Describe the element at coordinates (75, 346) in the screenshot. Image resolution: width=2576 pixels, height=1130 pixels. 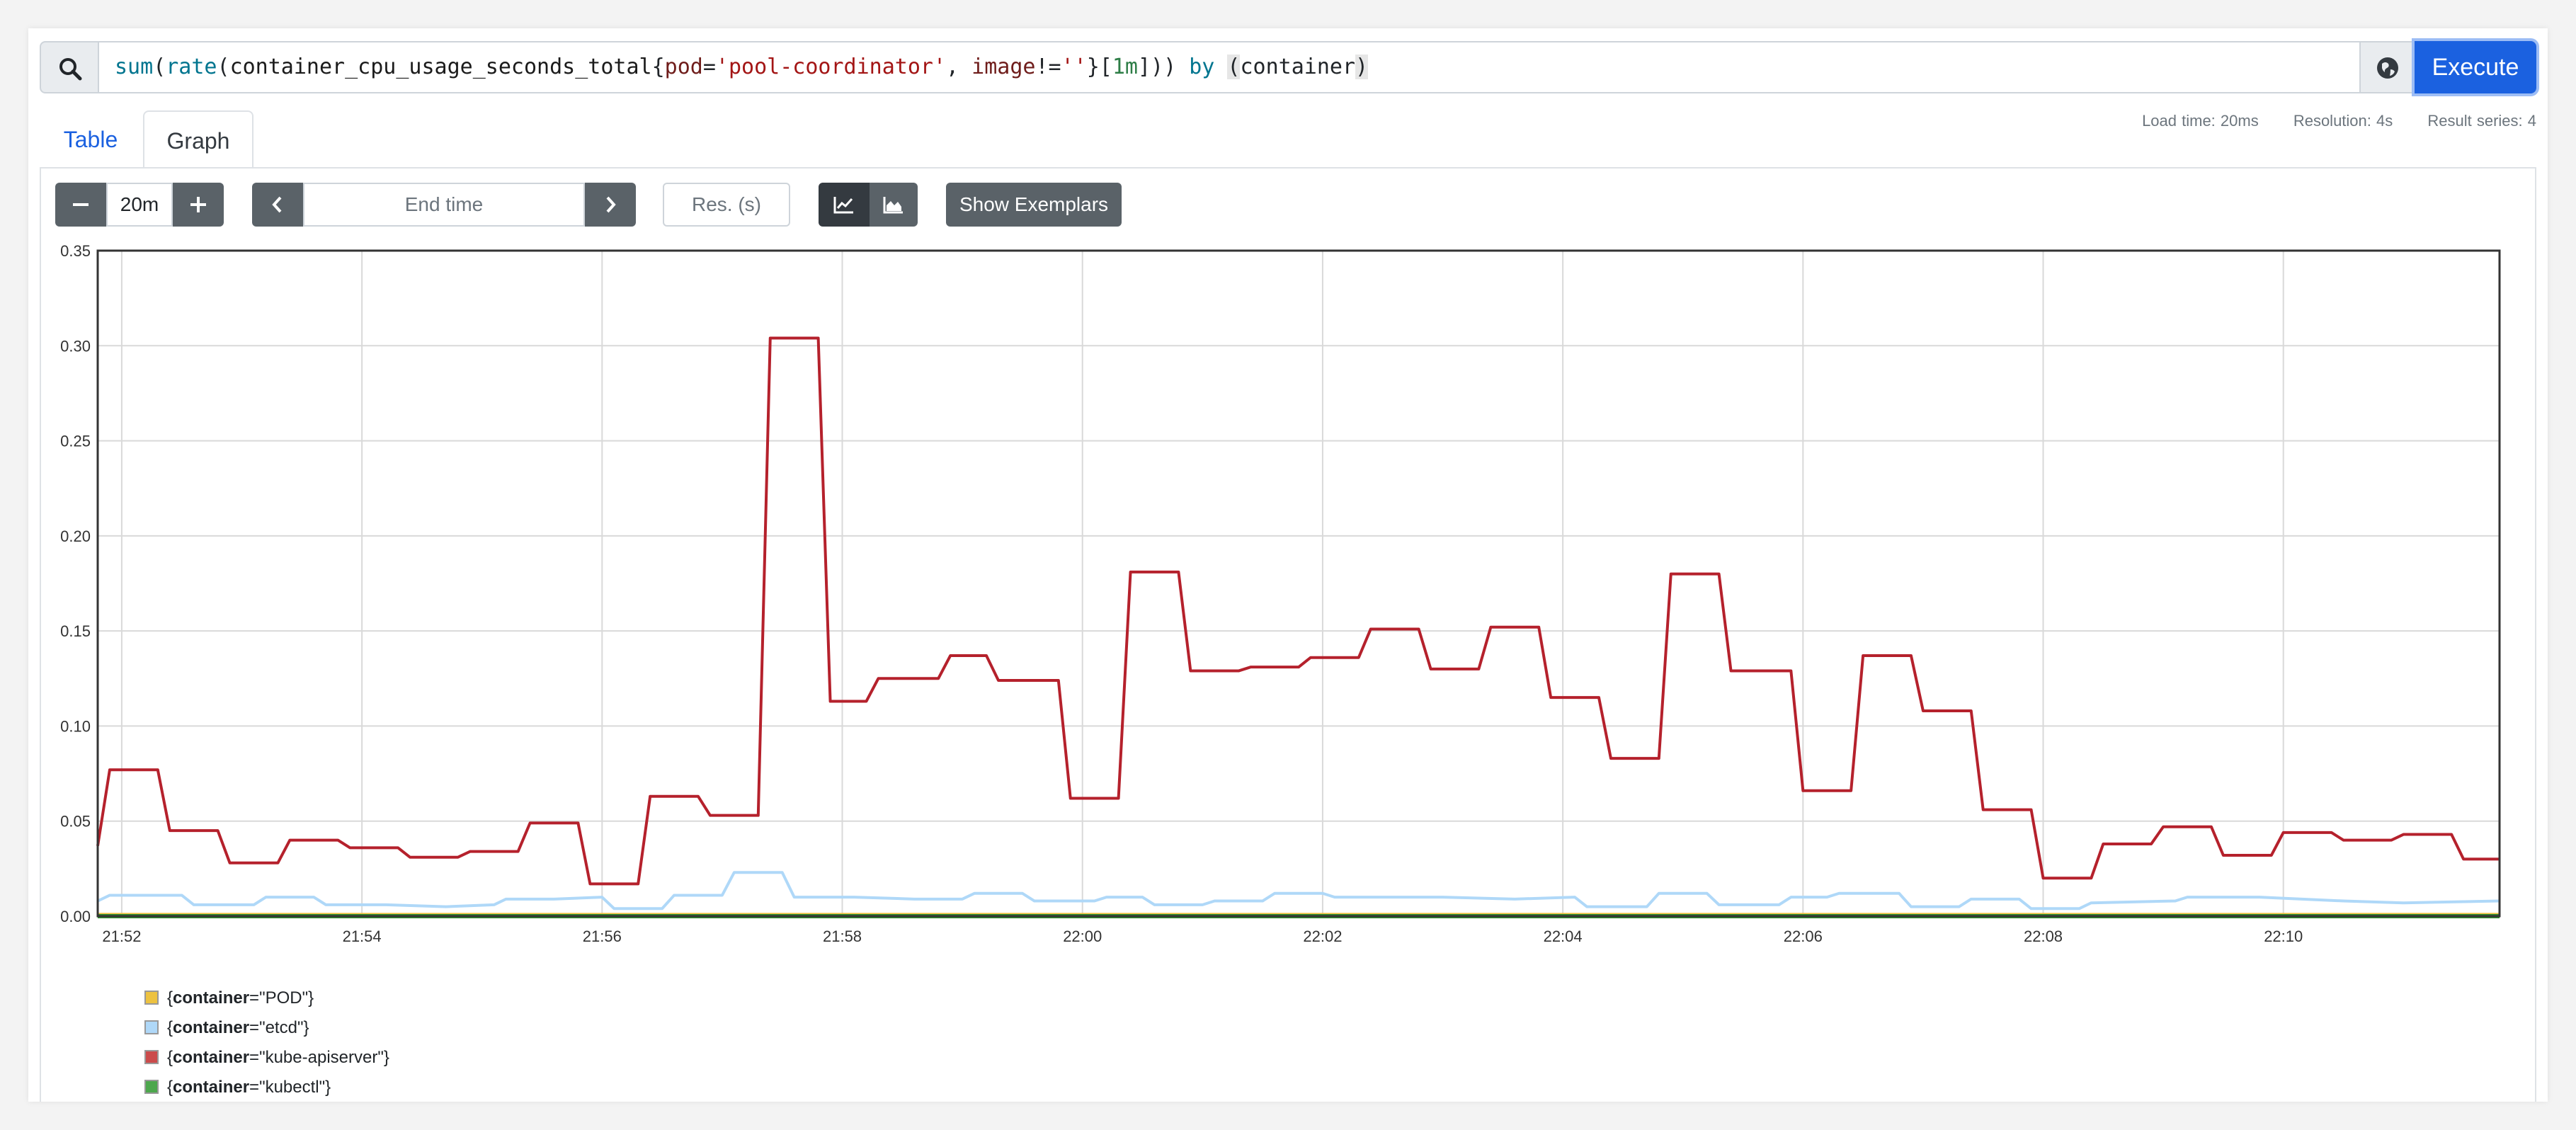
I see `y-tick-label: 0.30` at that location.